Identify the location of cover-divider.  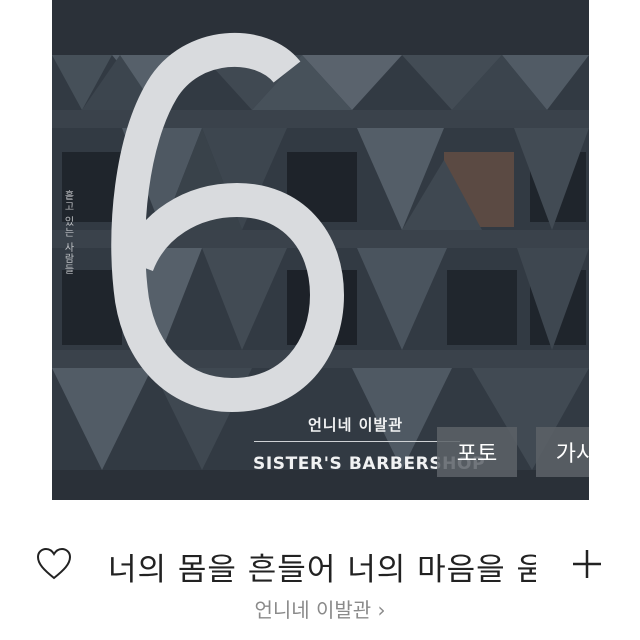
(357, 441).